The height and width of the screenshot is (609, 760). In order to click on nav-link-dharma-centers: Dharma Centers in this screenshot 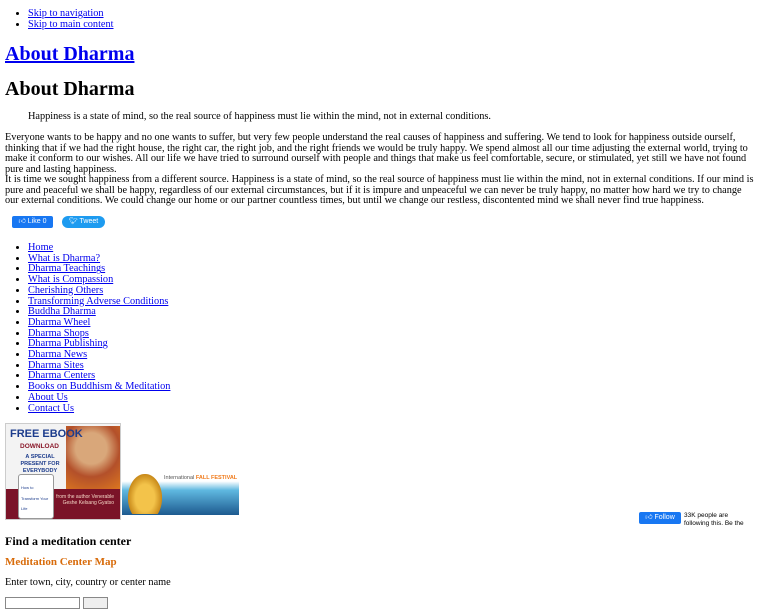, I will do `click(61, 376)`.